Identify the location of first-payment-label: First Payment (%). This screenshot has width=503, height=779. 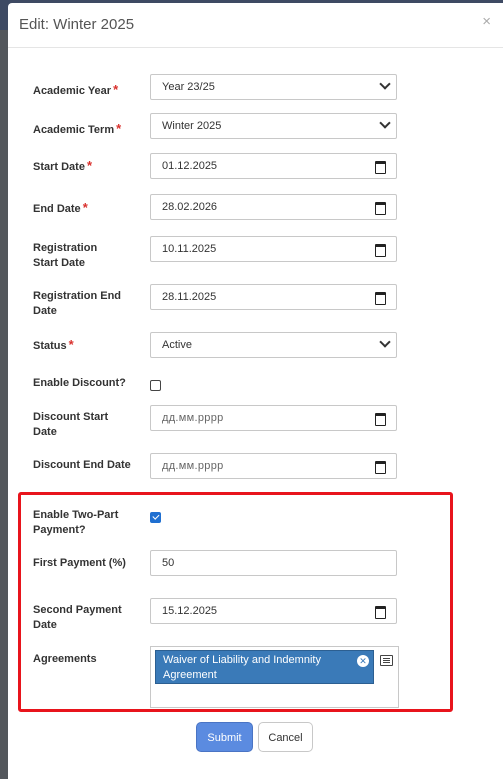
(79, 563).